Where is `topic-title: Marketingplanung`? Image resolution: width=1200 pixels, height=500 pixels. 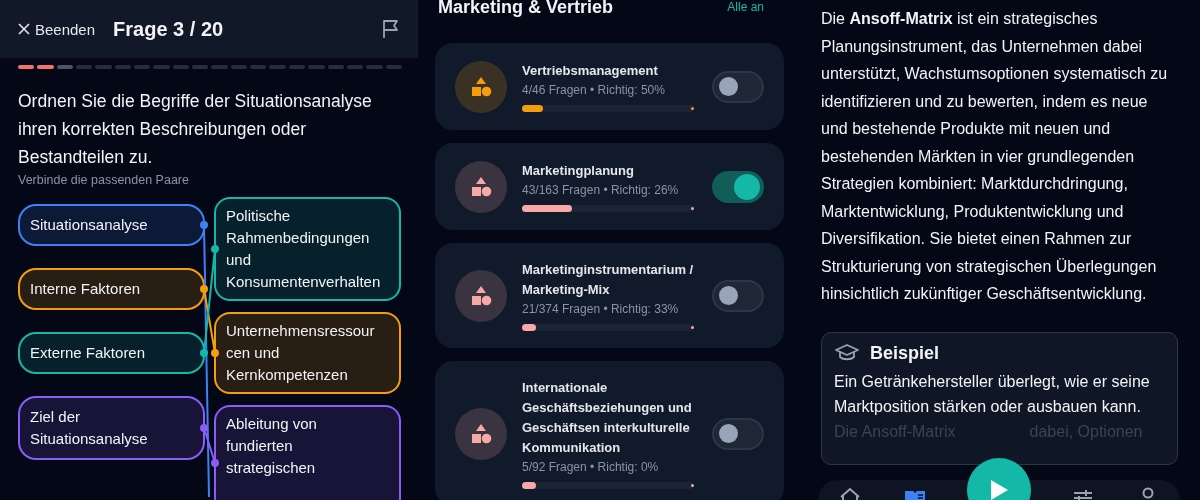
topic-title: Marketingplanung is located at coordinates (578, 171).